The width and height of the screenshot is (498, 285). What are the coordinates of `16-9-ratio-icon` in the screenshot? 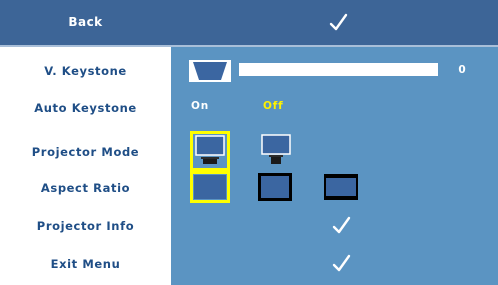 It's located at (341, 187).